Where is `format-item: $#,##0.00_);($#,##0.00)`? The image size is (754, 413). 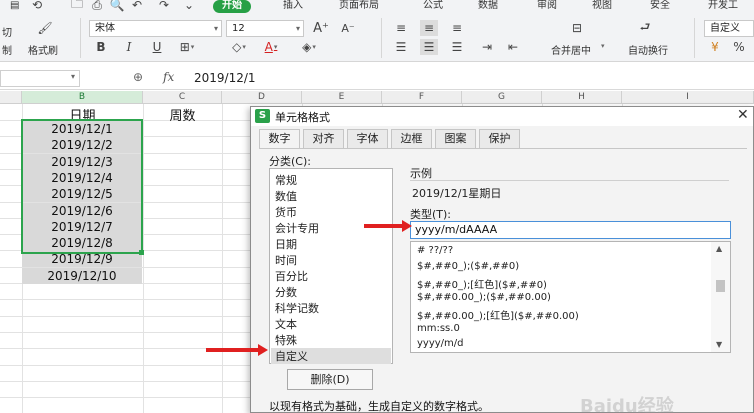
format-item: $#,##0.00_);($#,##0.00) is located at coordinates (484, 297).